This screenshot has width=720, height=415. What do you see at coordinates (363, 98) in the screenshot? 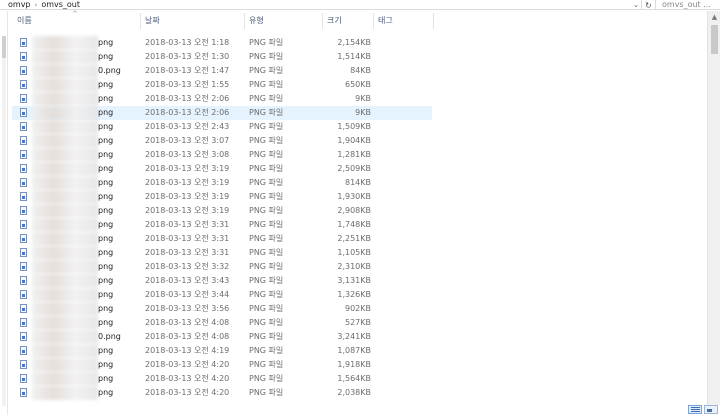
I see `file-size: 9KB` at bounding box center [363, 98].